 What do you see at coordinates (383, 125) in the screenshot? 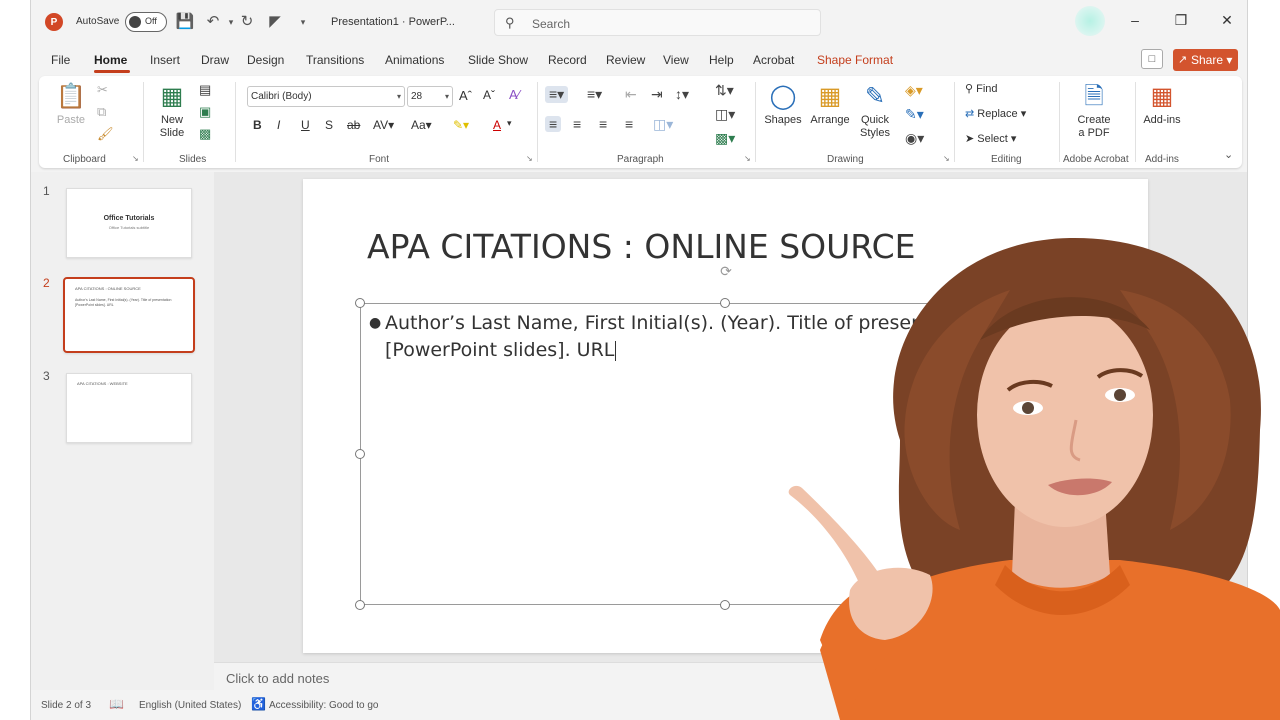
I see `char-spacing-icon: AV▾` at bounding box center [383, 125].